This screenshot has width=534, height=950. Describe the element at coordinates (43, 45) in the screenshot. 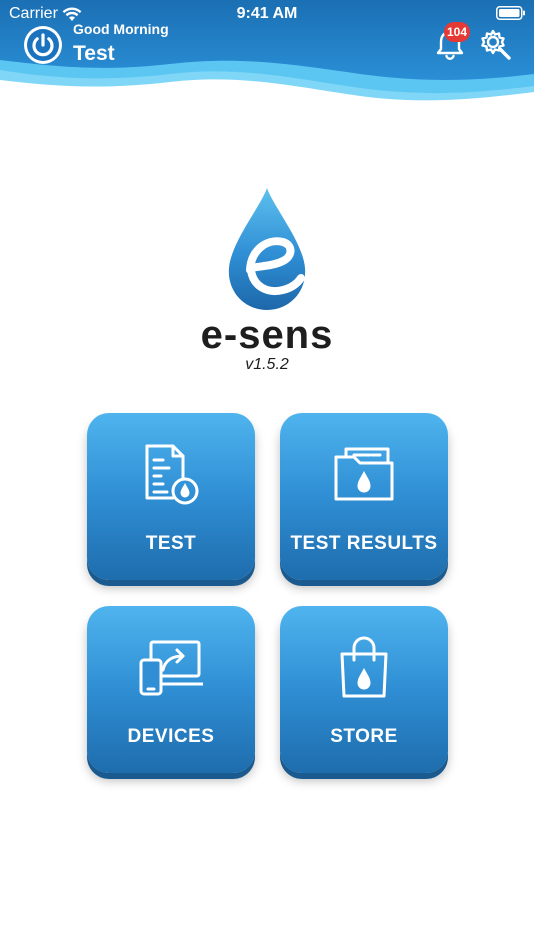

I see `power-icon` at that location.